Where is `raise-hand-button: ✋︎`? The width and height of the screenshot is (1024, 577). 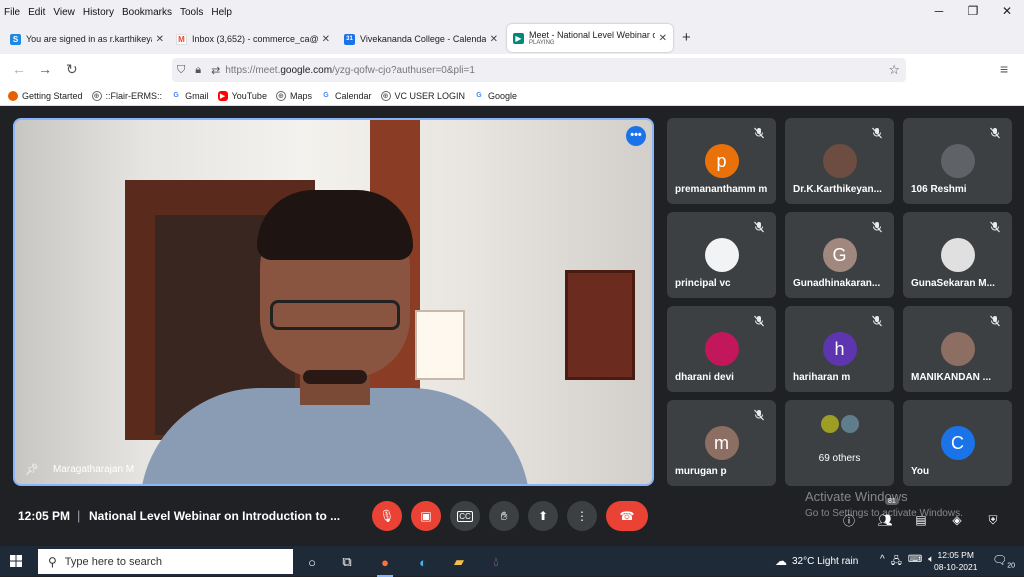 raise-hand-button: ✋︎ is located at coordinates (504, 516).